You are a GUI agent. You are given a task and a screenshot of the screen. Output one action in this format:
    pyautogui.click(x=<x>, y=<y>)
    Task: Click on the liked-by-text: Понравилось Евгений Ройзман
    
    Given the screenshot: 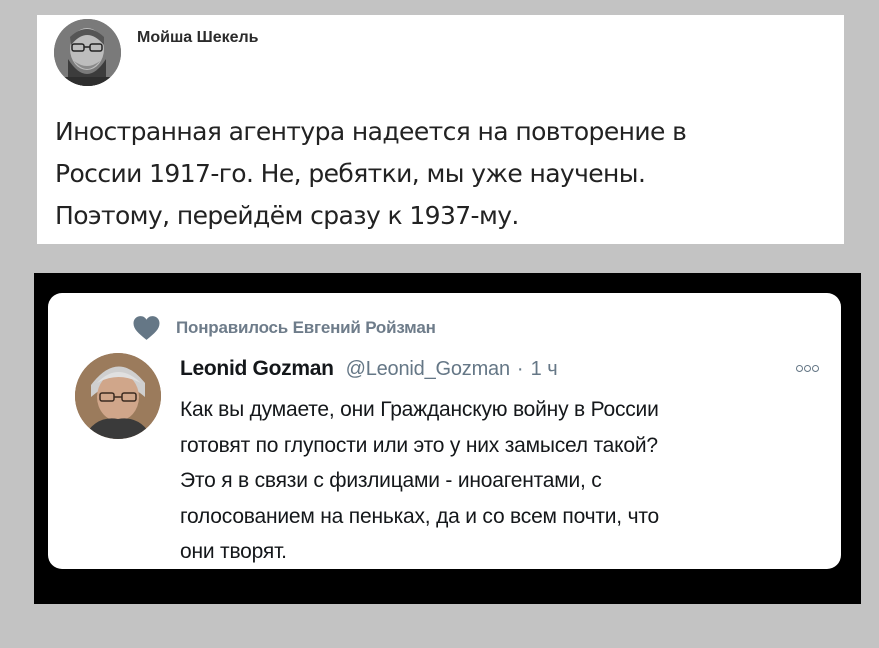 What is the action you would take?
    pyautogui.click(x=306, y=328)
    